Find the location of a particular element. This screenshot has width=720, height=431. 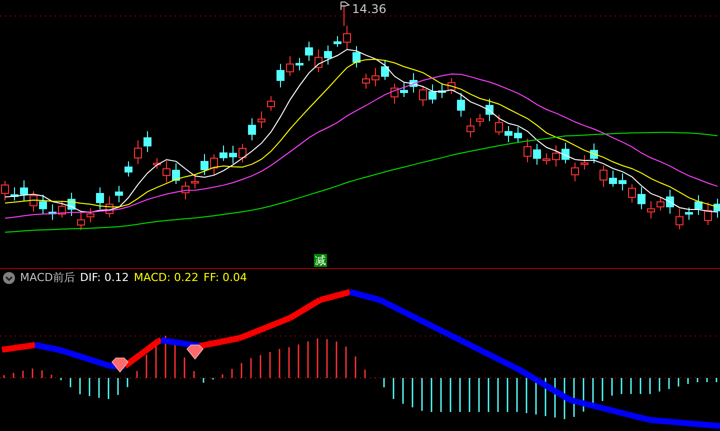

flag-icon is located at coordinates (345, 6).